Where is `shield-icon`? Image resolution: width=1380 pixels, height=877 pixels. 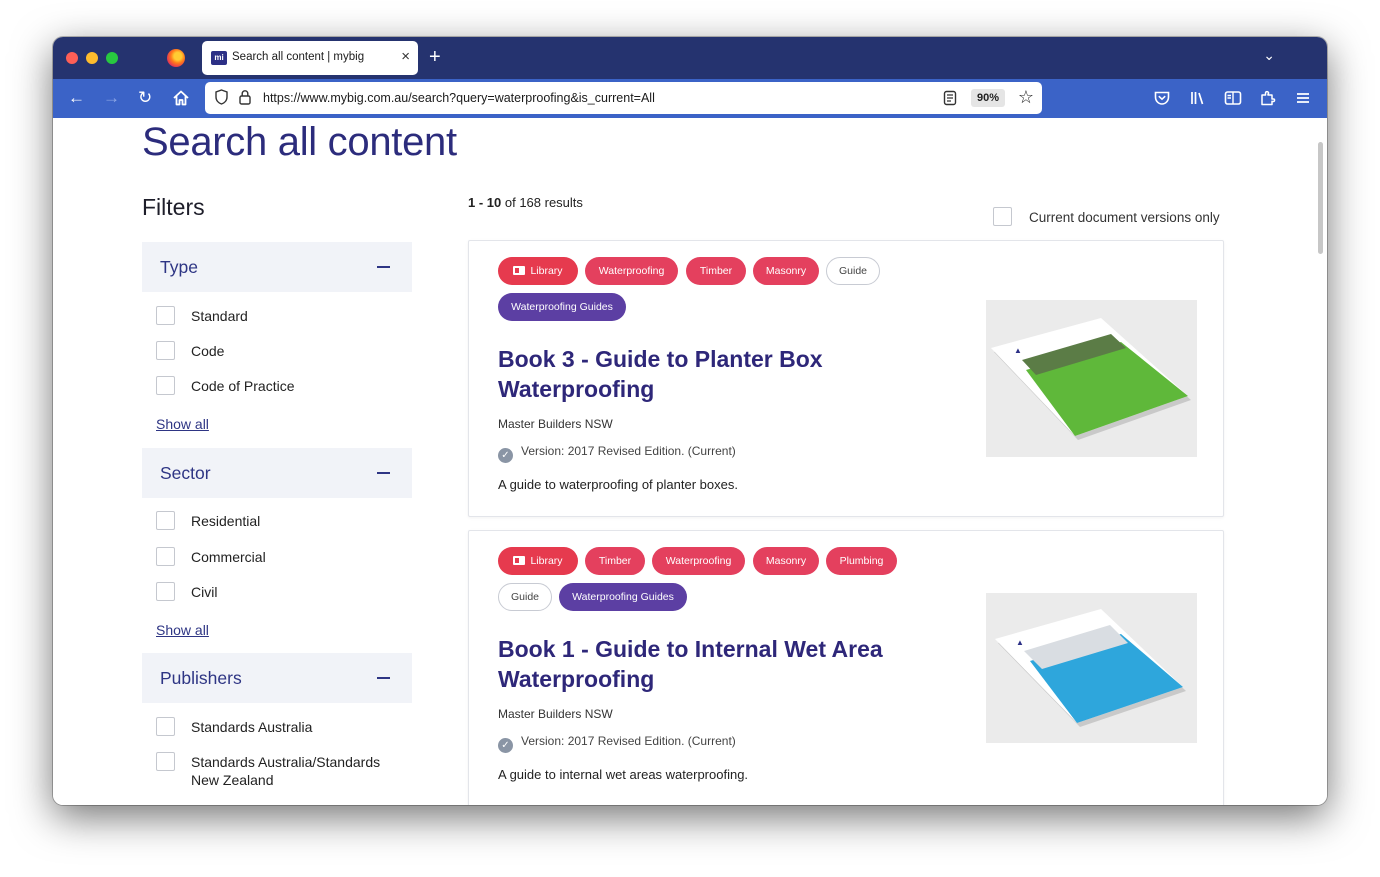
shield-icon is located at coordinates (221, 97).